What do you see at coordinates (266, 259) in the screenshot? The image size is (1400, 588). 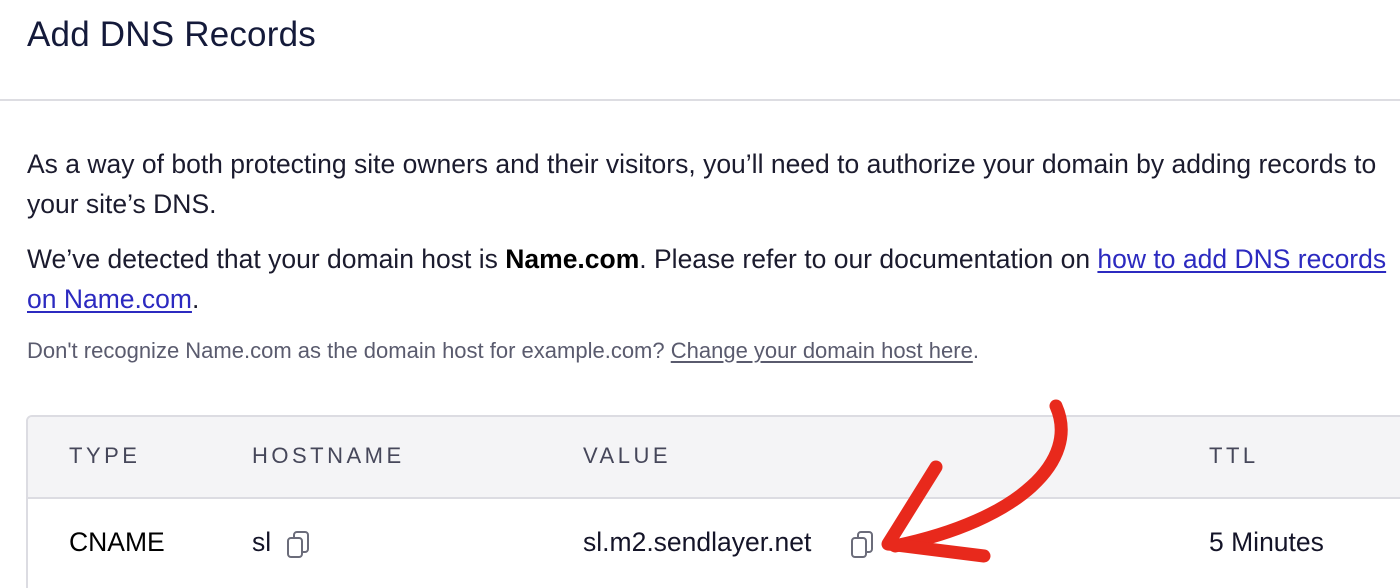 I see `detected-prefix: We’ve detected that your domain host is` at bounding box center [266, 259].